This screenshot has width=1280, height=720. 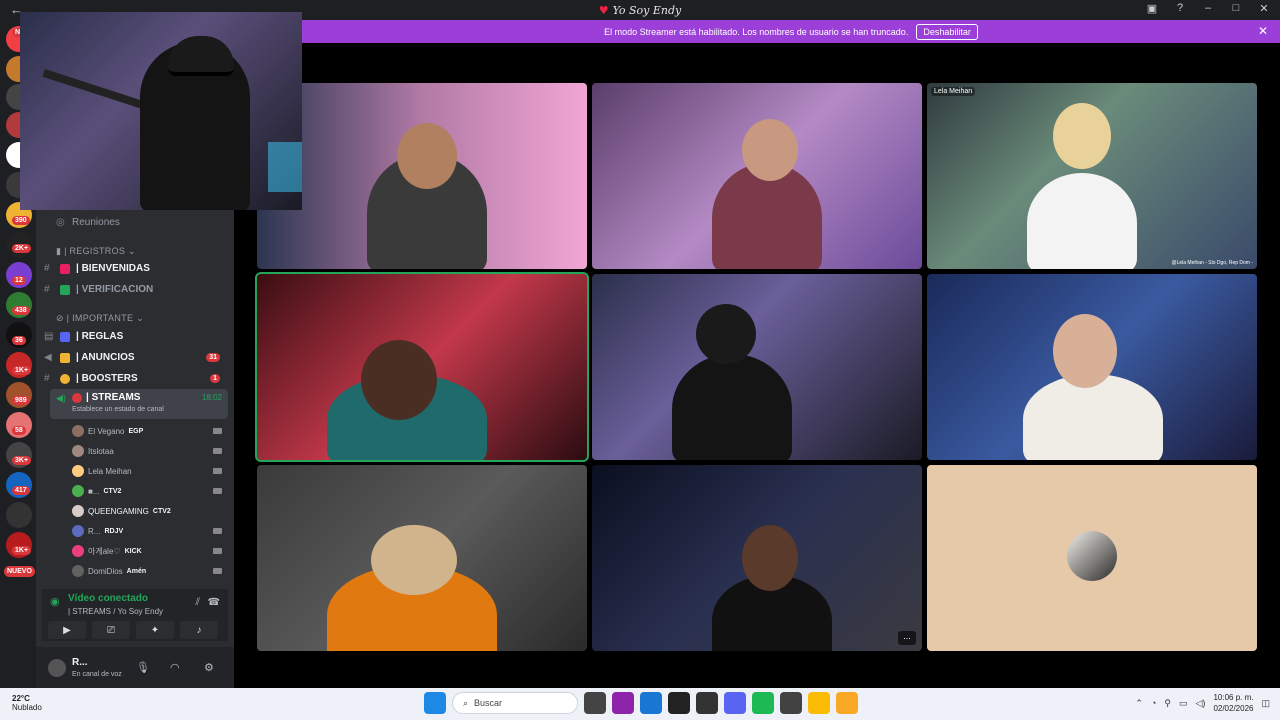 I want to click on streamer-cap, so click(x=201, y=56).